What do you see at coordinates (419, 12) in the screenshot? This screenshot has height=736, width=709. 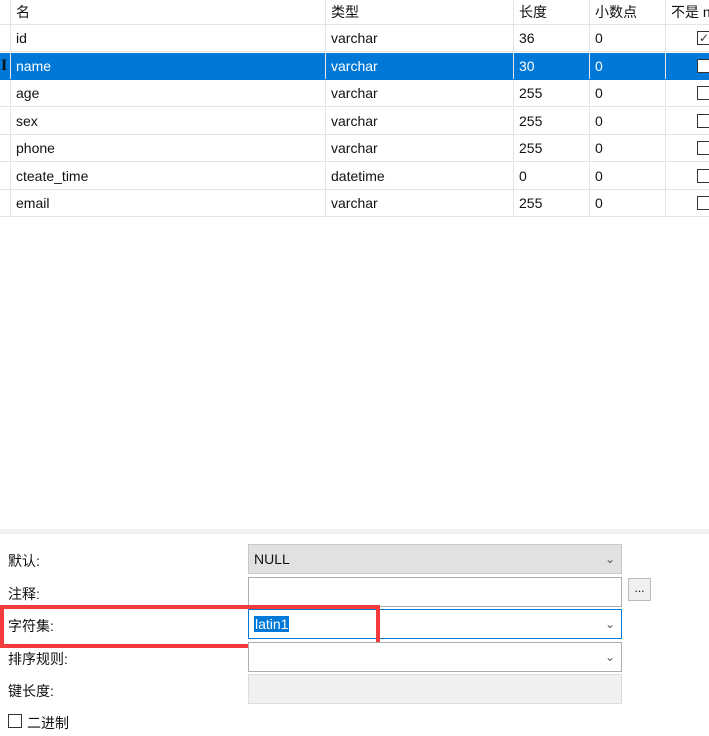 I see `header-type: 类型` at bounding box center [419, 12].